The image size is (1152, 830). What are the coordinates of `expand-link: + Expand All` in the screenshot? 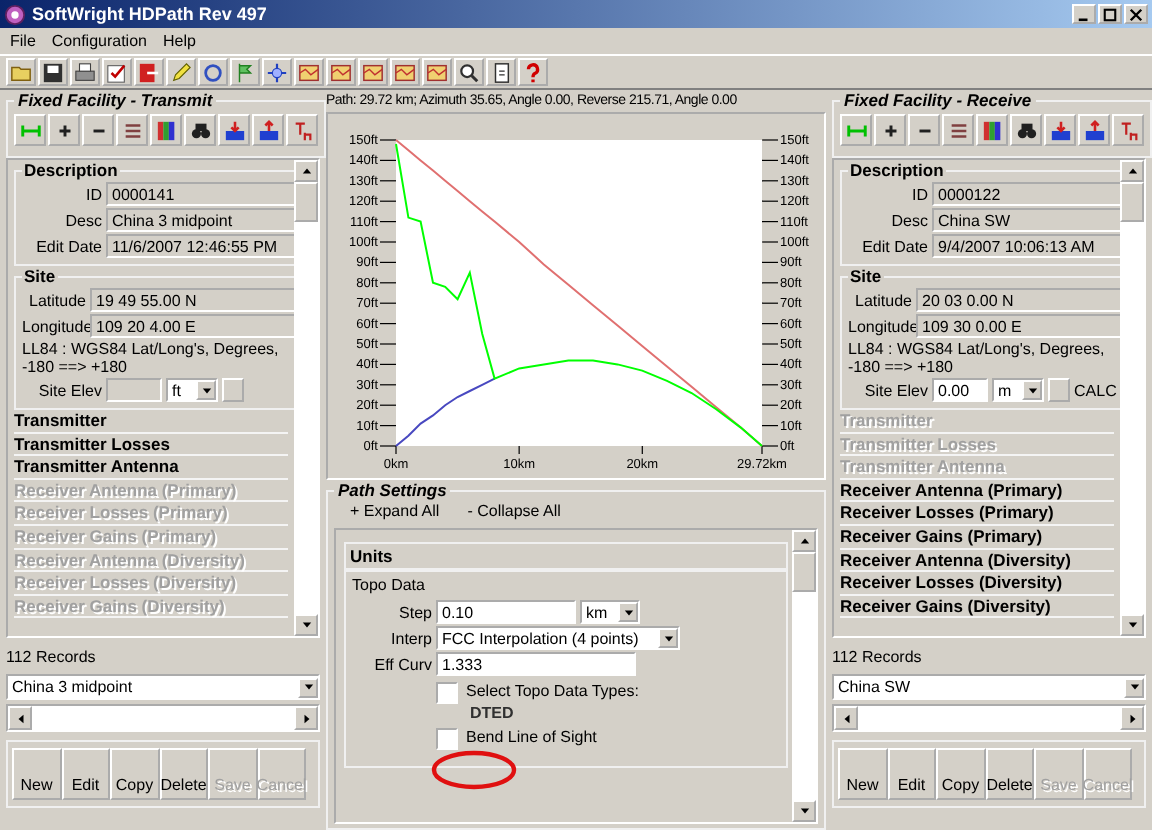 It's located at (395, 511).